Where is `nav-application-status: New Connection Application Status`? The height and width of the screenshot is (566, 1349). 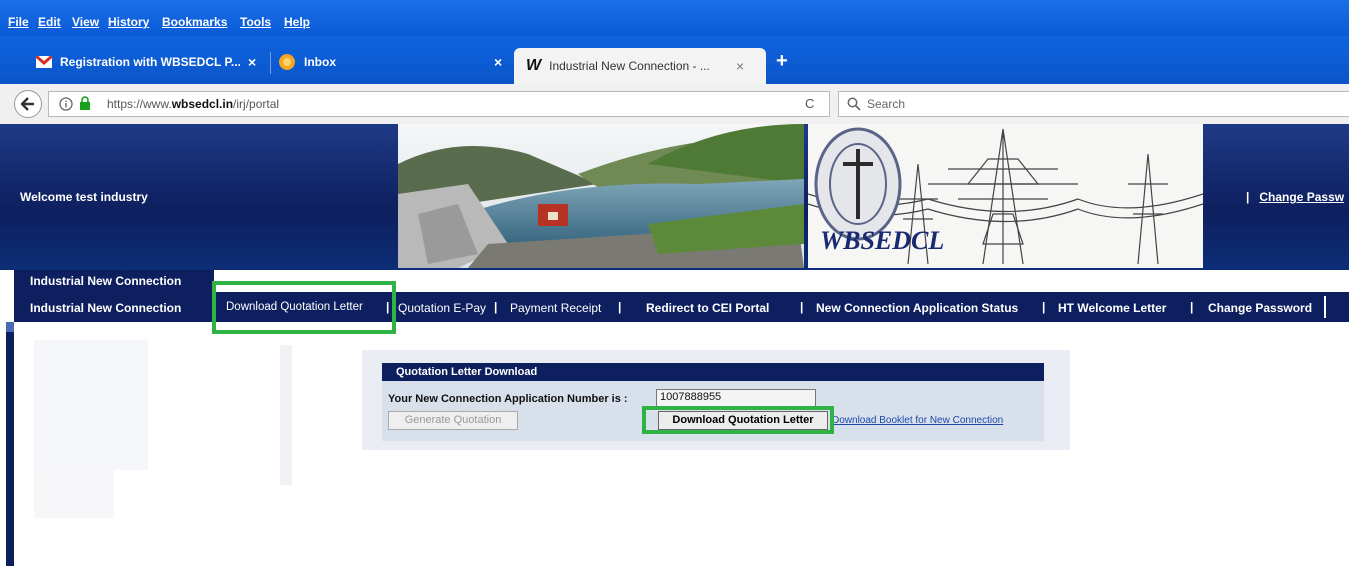 nav-application-status: New Connection Application Status is located at coordinates (917, 308).